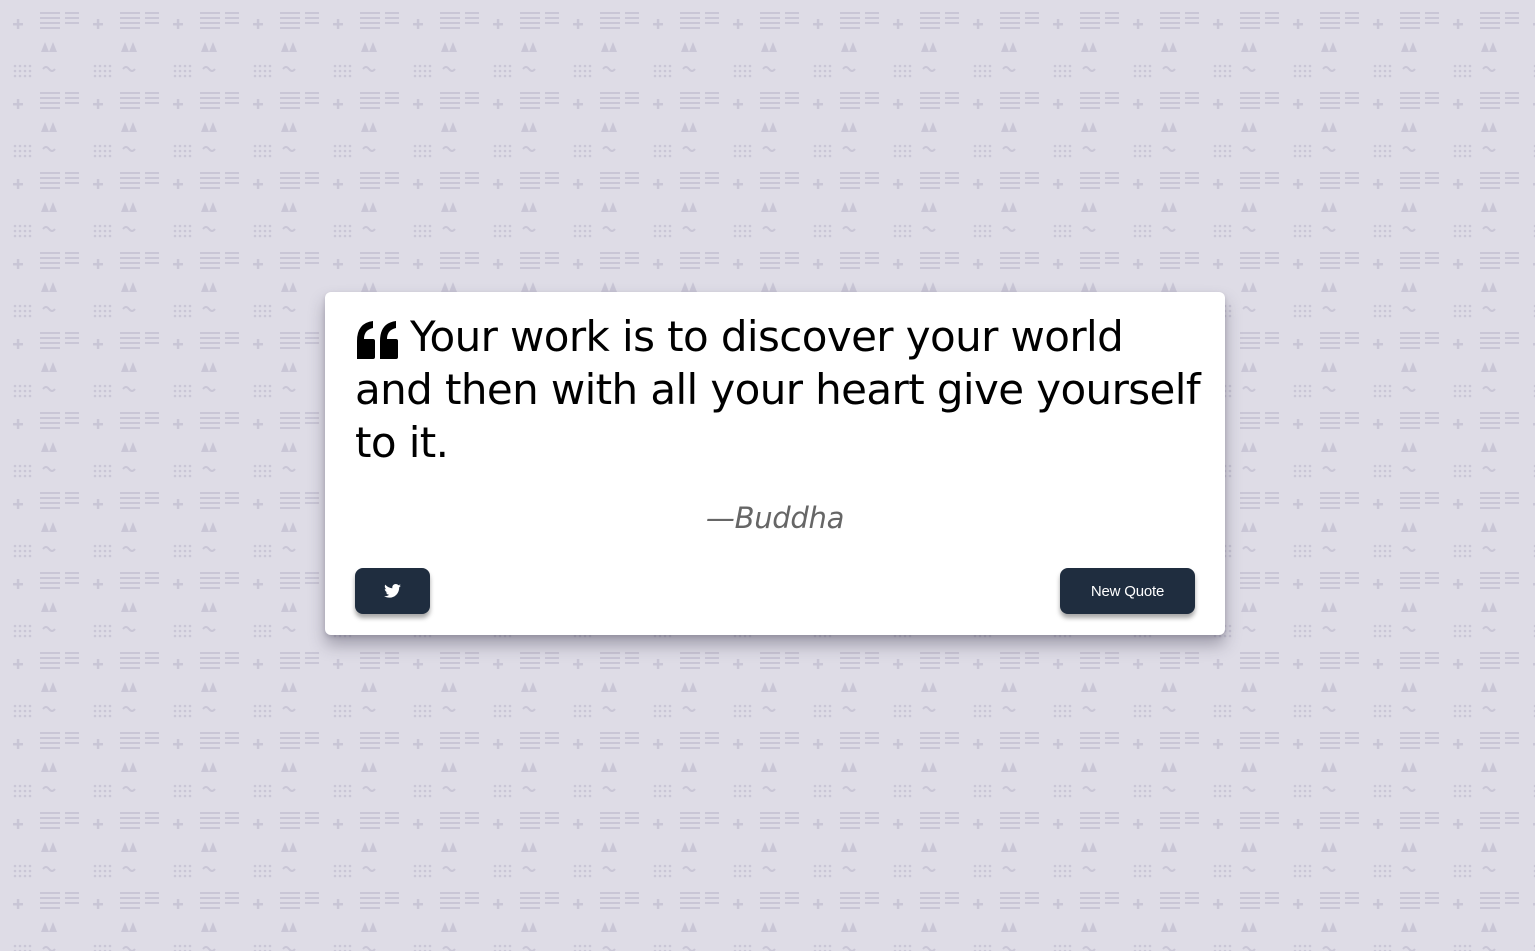 Image resolution: width=1535 pixels, height=951 pixels. I want to click on new-quote-button: New Quote, so click(1127, 591).